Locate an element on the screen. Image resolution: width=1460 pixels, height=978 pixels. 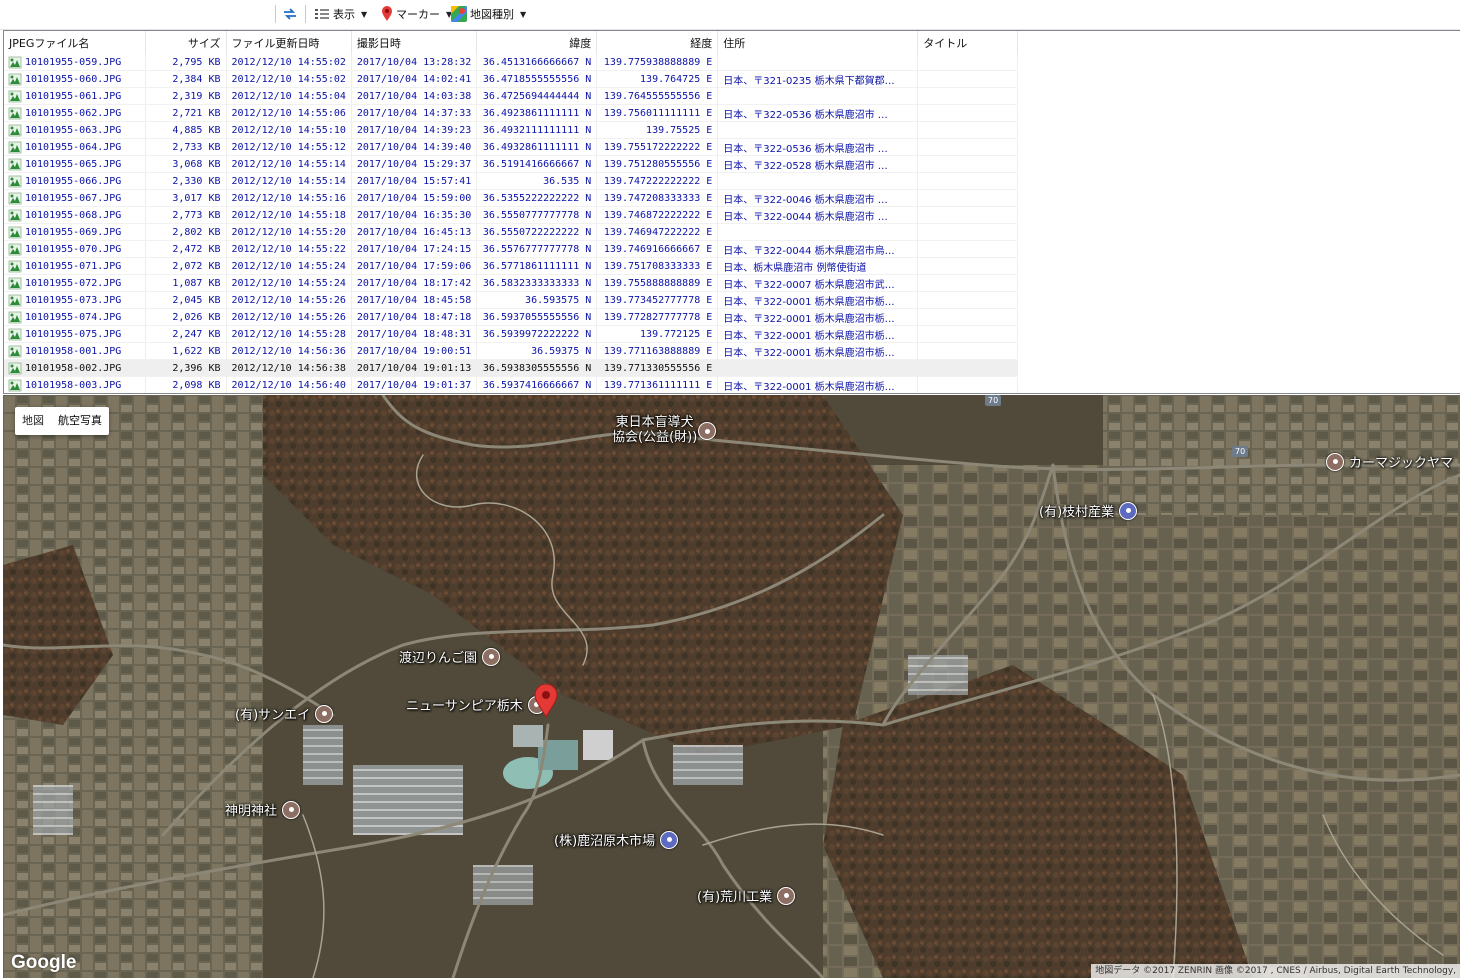
filename-text: 10101955-062.JPG is located at coordinates (73, 113).